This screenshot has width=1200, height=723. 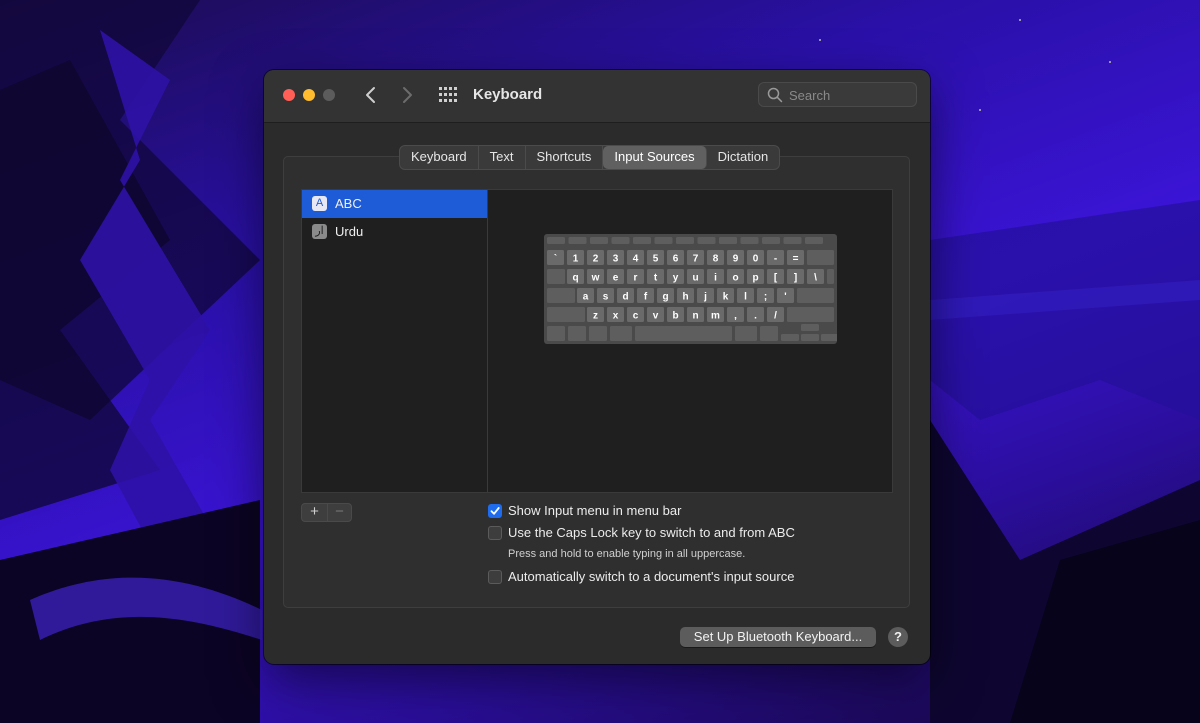 I want to click on show-input-menu-label: Show Input menu in menu bar, so click(x=595, y=510).